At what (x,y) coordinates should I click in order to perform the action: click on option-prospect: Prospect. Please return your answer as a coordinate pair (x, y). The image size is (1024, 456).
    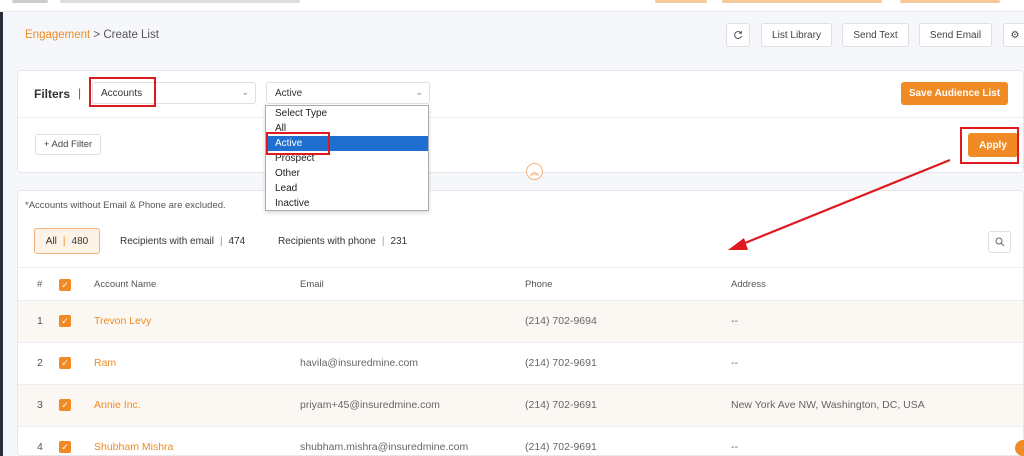
    Looking at the image, I should click on (347, 158).